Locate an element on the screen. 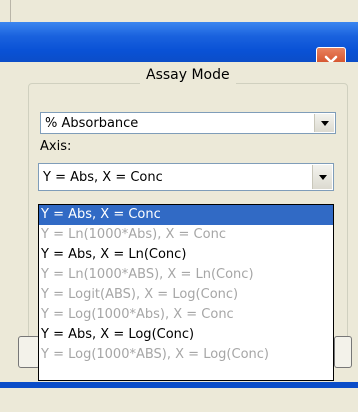 The image size is (358, 412). assay-mode-select: % Absorbance is located at coordinates (188, 123).